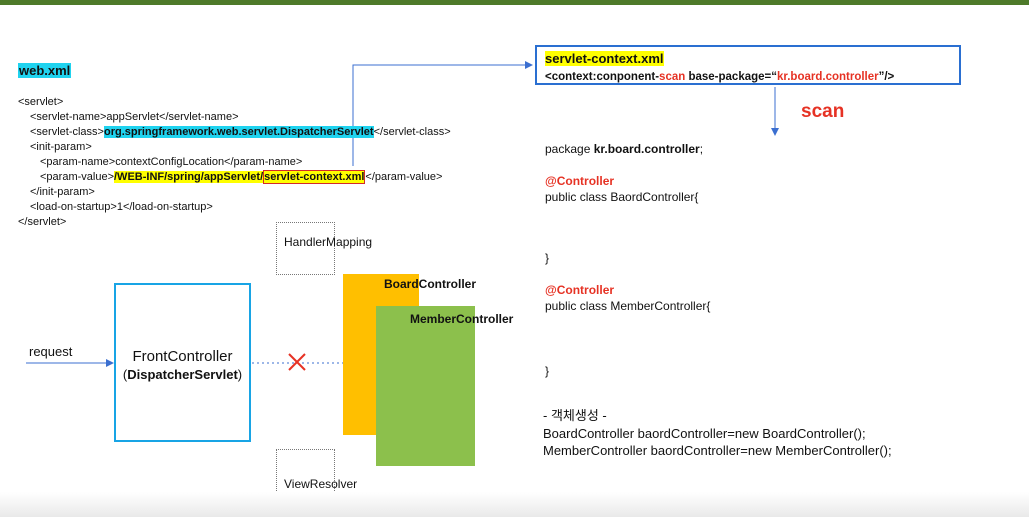 This screenshot has height=517, width=1029. I want to click on java-text: ;, so click(701, 149).